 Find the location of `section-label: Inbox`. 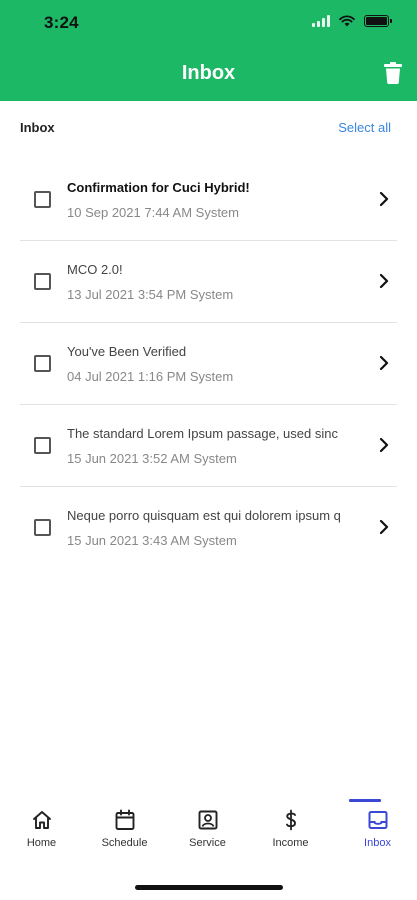

section-label: Inbox is located at coordinates (37, 127).